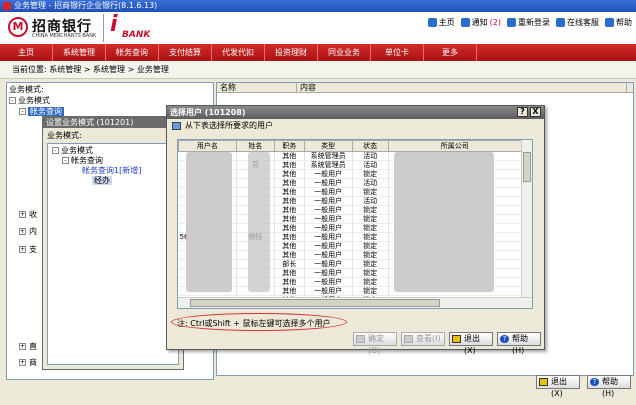 The image size is (636, 405). What do you see at coordinates (291, 52) in the screenshot?
I see `tab-investment: 投资理财` at bounding box center [291, 52].